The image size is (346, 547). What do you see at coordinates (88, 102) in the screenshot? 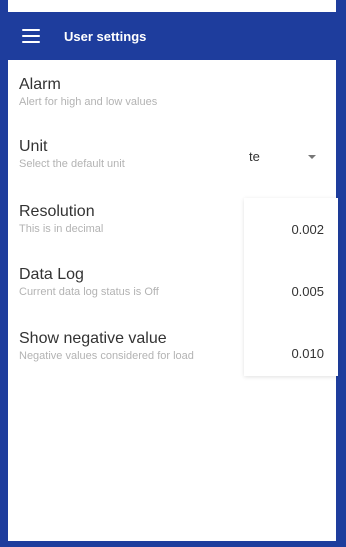
I see `setting-subtitle: Alert for high and low values` at bounding box center [88, 102].